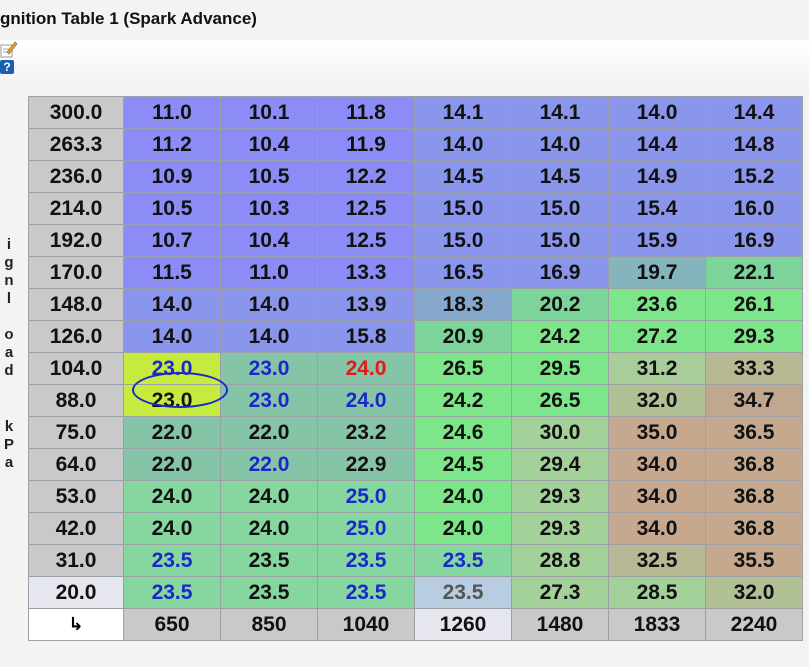  I want to click on table-cell: 24.2, so click(463, 400).